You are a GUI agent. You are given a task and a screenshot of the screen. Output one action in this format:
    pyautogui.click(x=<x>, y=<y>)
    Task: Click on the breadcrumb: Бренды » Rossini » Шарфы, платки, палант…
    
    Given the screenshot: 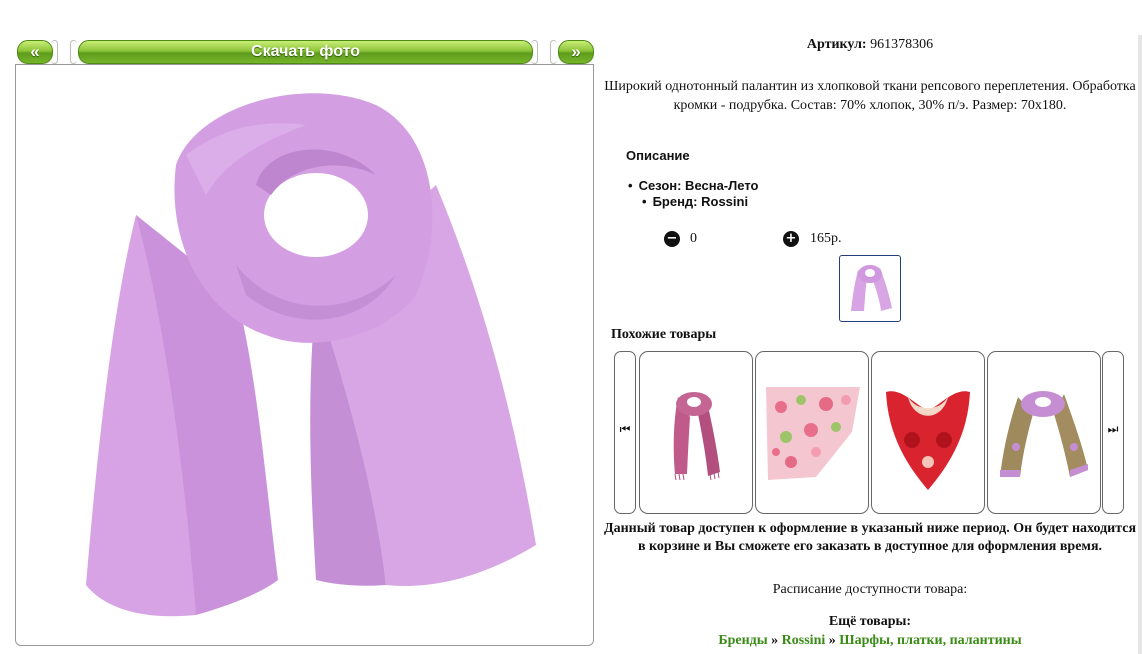 What is the action you would take?
    pyautogui.click(x=870, y=641)
    